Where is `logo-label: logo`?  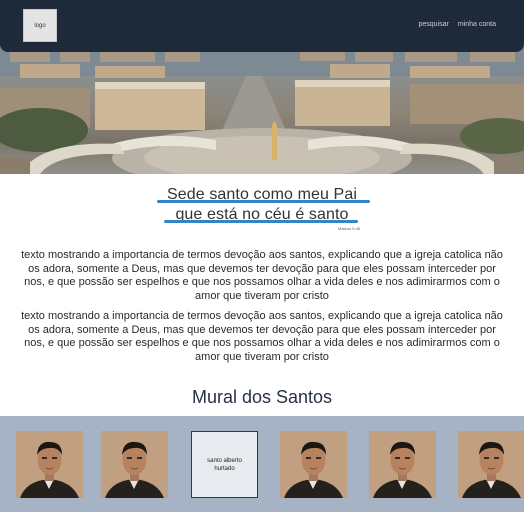
logo-label: logo is located at coordinates (40, 25).